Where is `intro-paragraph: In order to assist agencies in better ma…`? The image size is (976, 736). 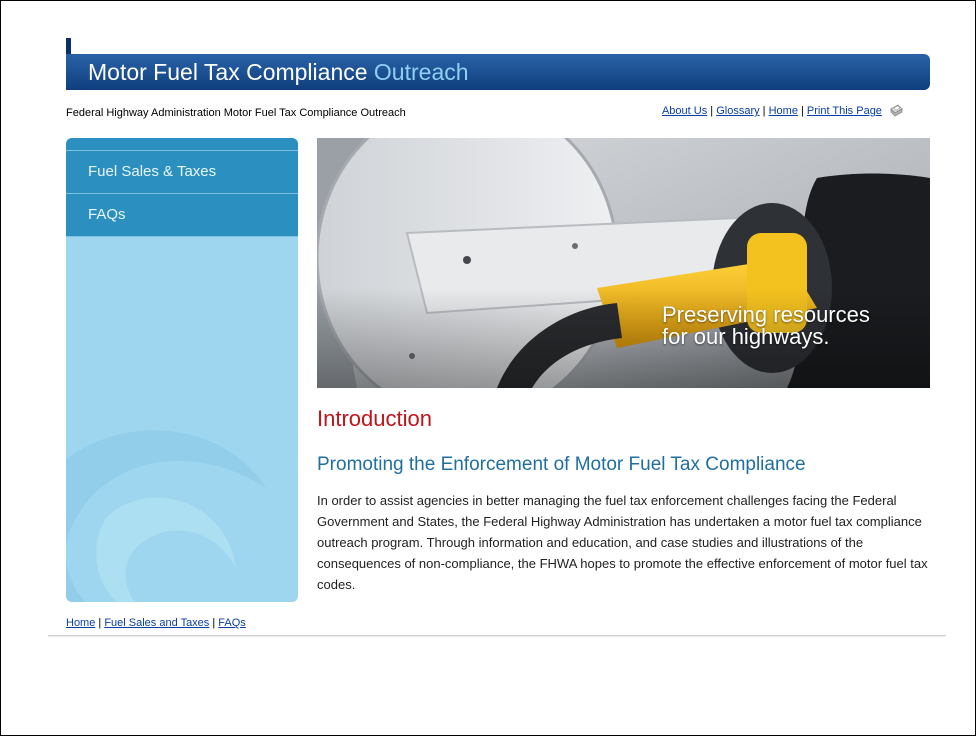
intro-paragraph: In order to assist agencies in better ma… is located at coordinates (622, 542).